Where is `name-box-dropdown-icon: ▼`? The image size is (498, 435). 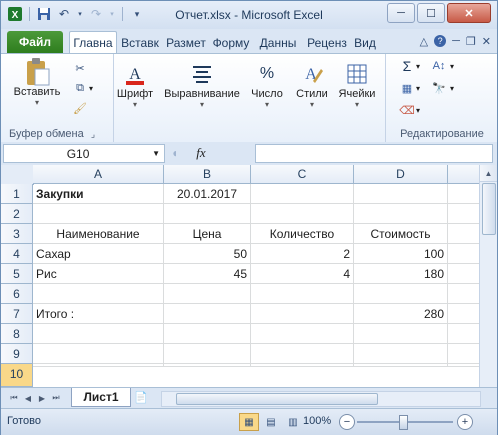 name-box-dropdown-icon: ▼ is located at coordinates (158, 153).